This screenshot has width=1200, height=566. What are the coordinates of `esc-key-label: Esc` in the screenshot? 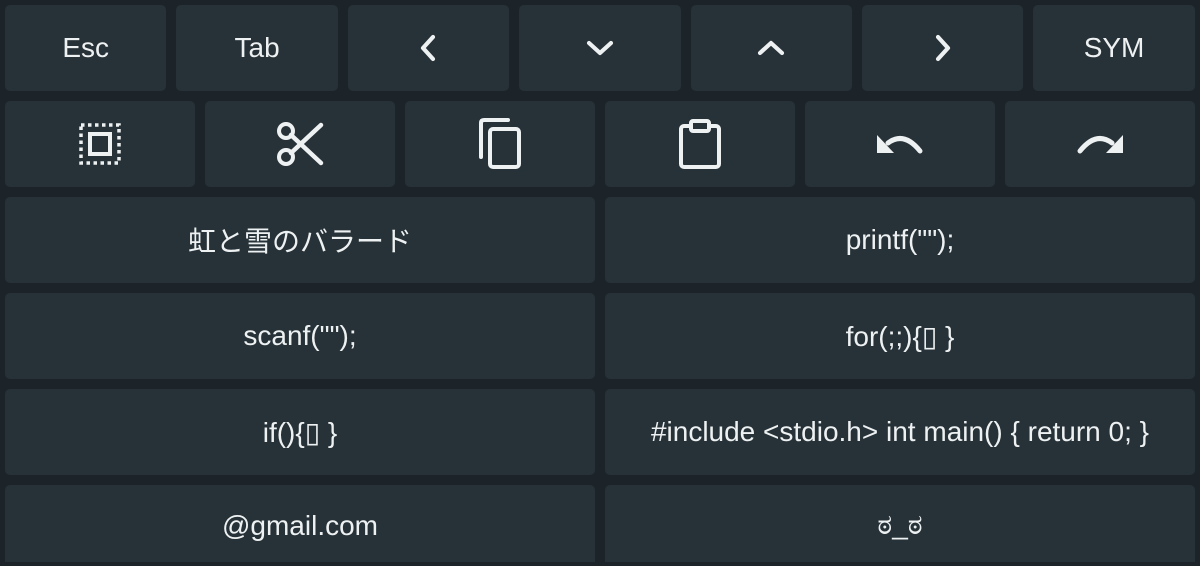 It's located at (86, 47).